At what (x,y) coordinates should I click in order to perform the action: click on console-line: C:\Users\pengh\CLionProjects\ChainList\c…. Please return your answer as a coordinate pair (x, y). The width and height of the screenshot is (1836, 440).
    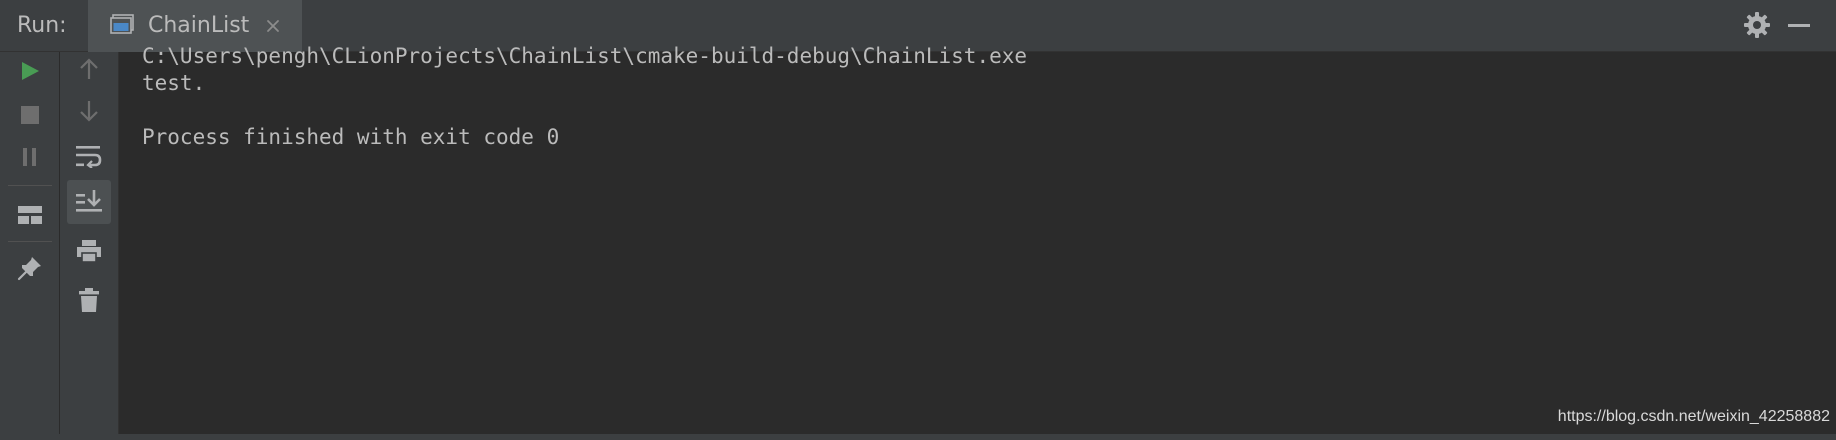
    Looking at the image, I should click on (585, 56).